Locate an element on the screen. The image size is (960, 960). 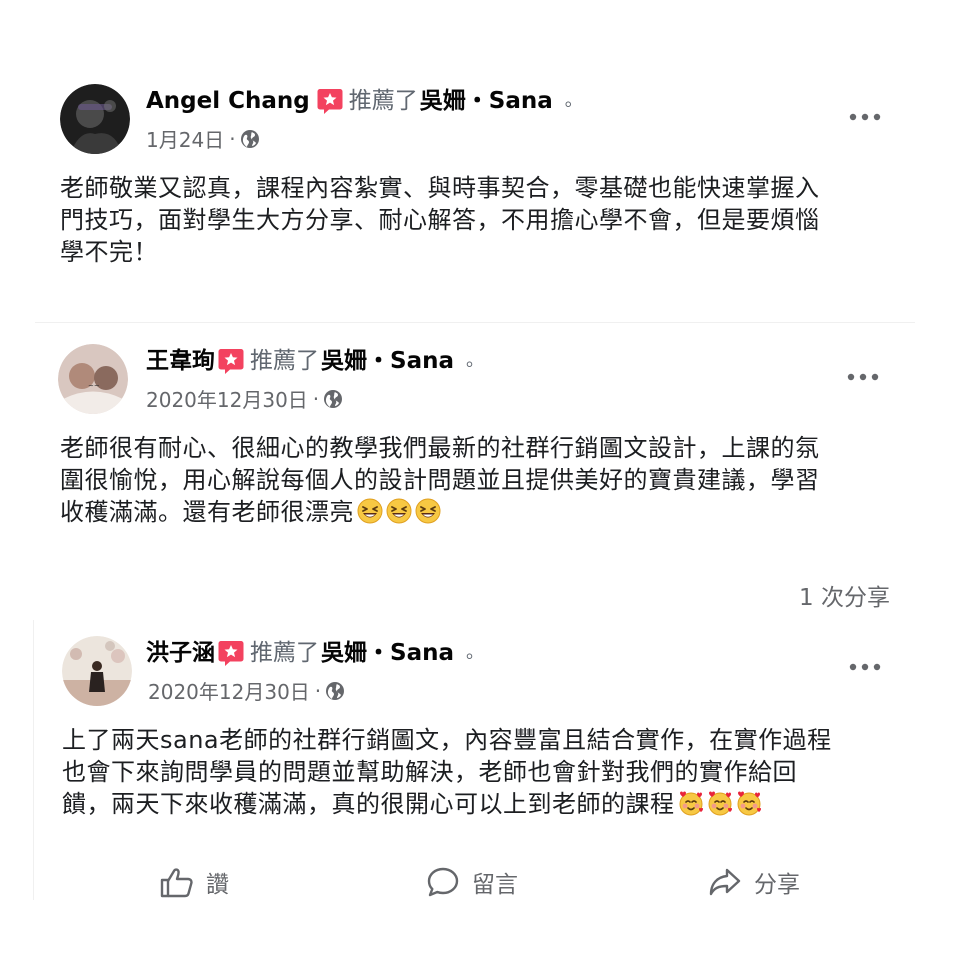
post-header: 洪子涵 推薦了 吳姍・Sana 。 is located at coordinates (315, 653).